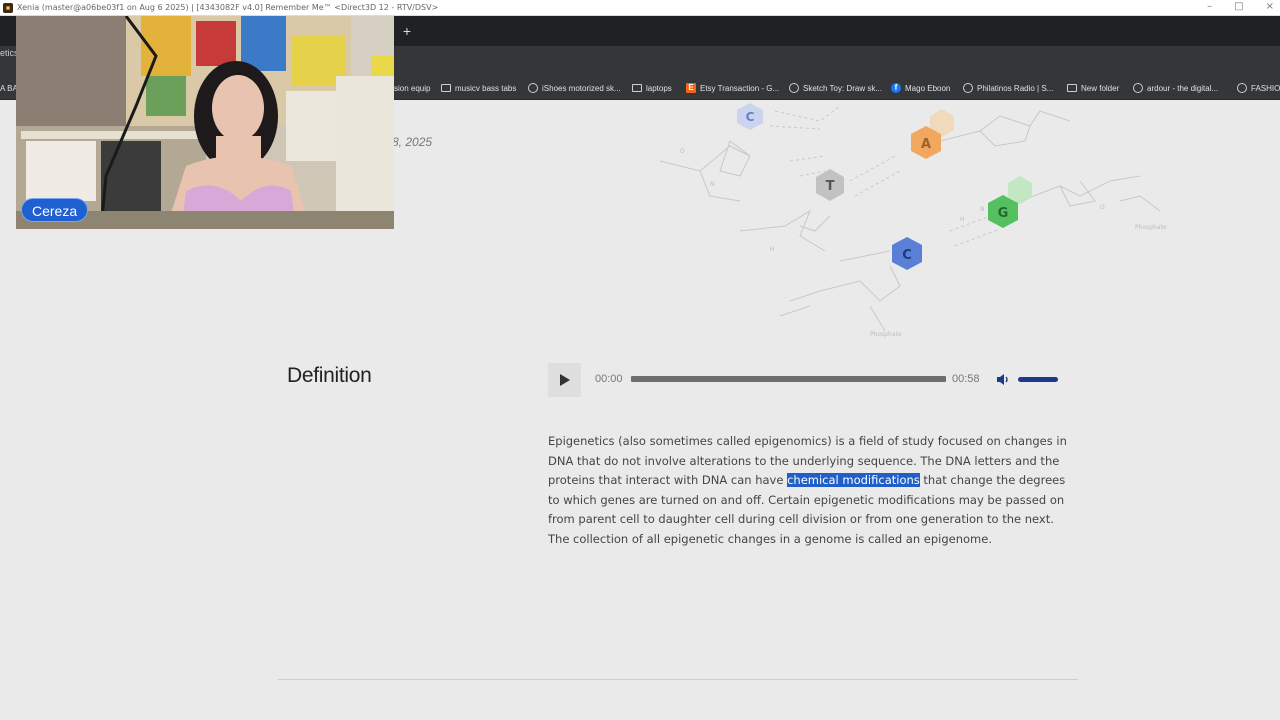 This screenshot has height=720, width=1280. Describe the element at coordinates (8, 55) in the screenshot. I see `partial-tab-label: etics` at that location.